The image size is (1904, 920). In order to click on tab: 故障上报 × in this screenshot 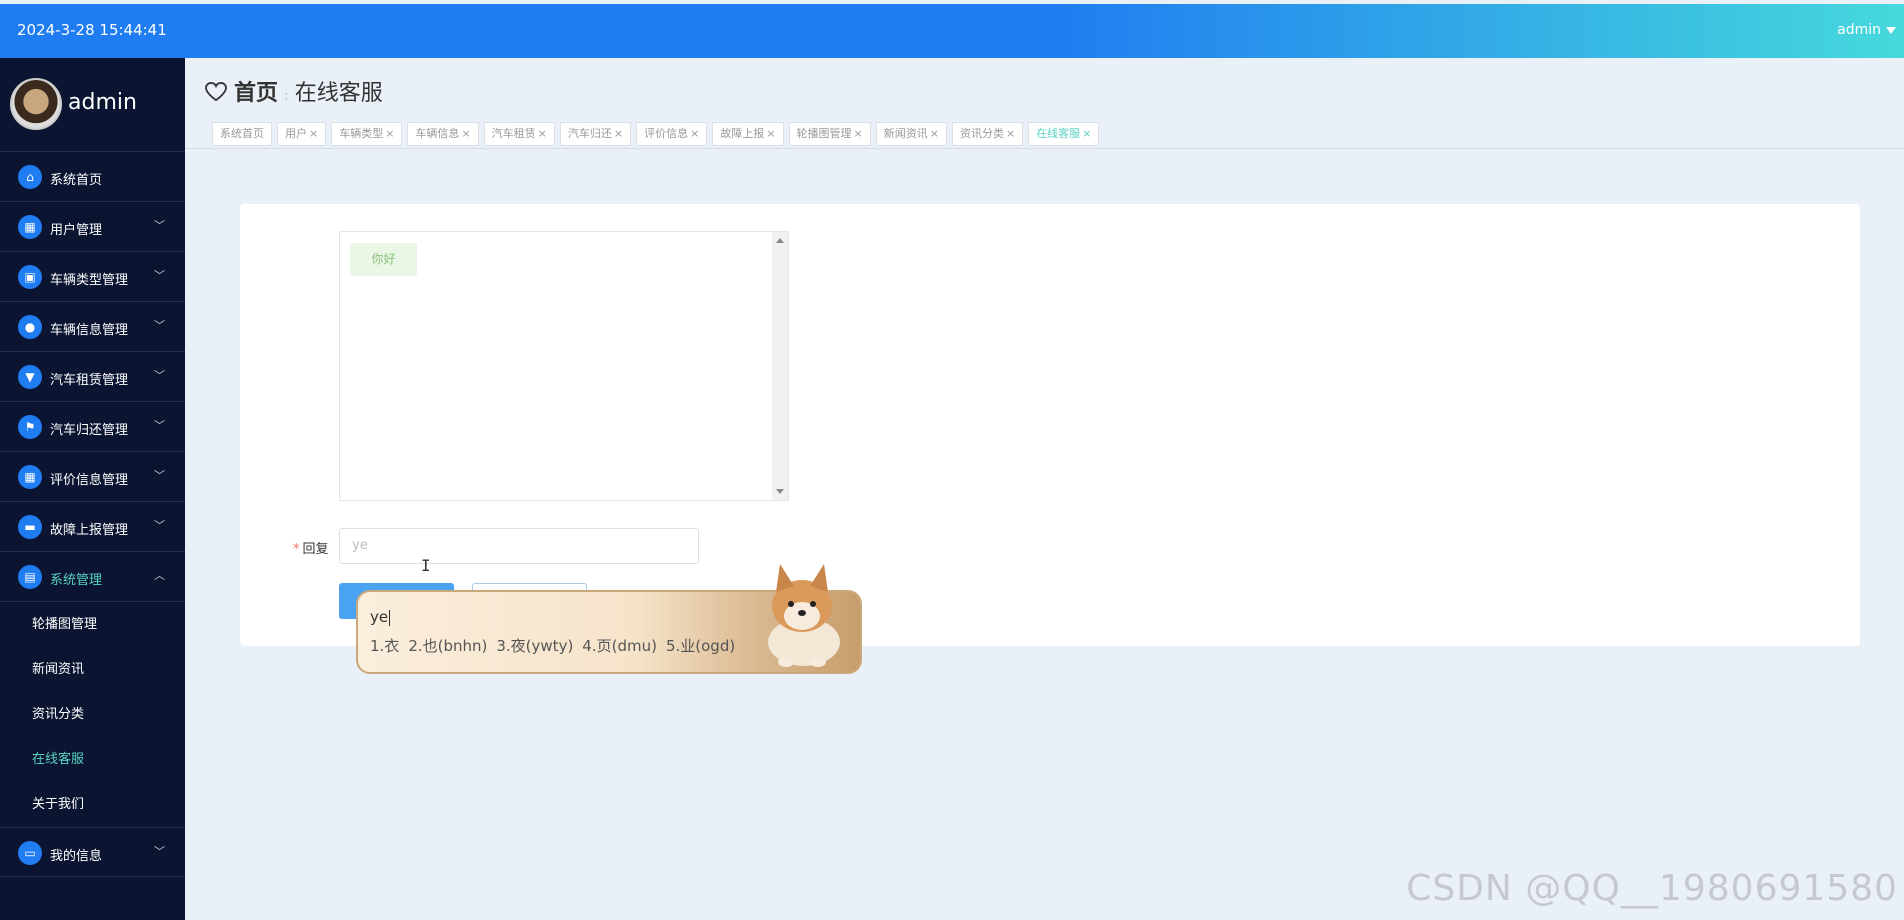, I will do `click(748, 134)`.